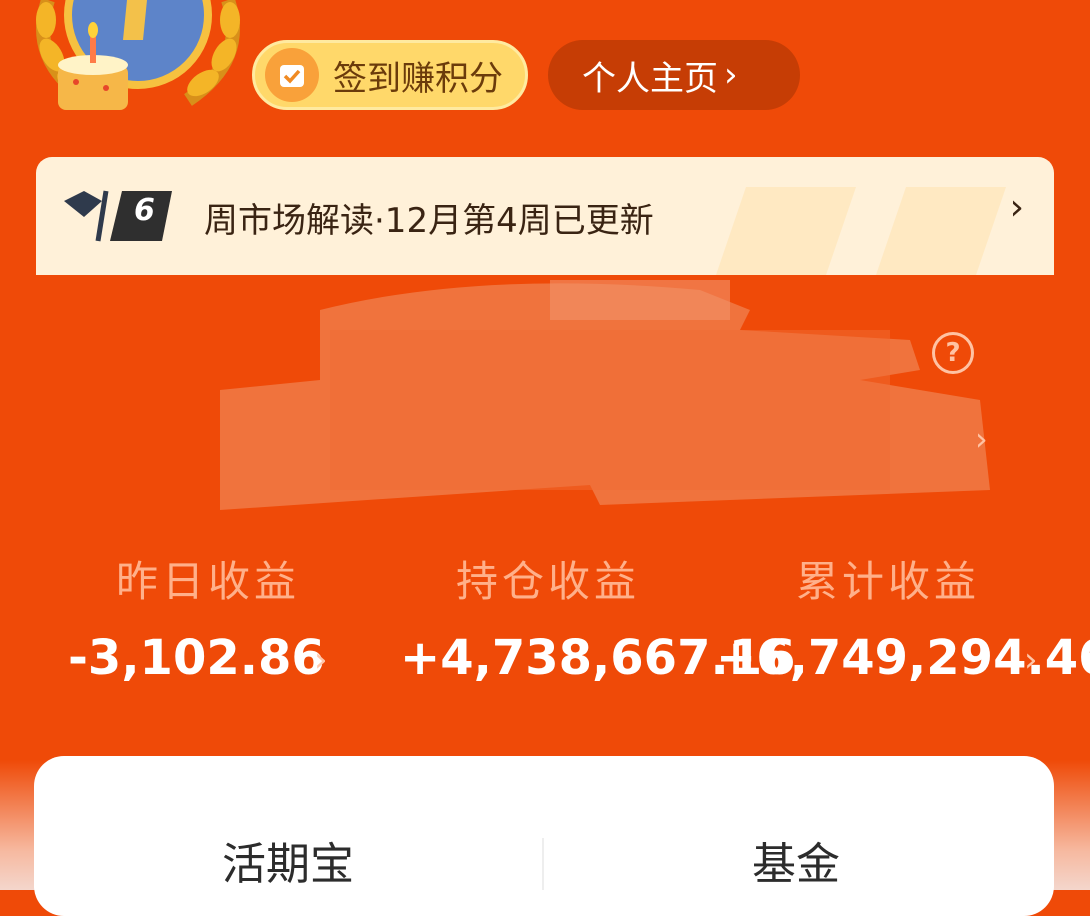 Image resolution: width=1090 pixels, height=916 pixels. What do you see at coordinates (144, 210) in the screenshot?
I see `level-number: 6` at bounding box center [144, 210].